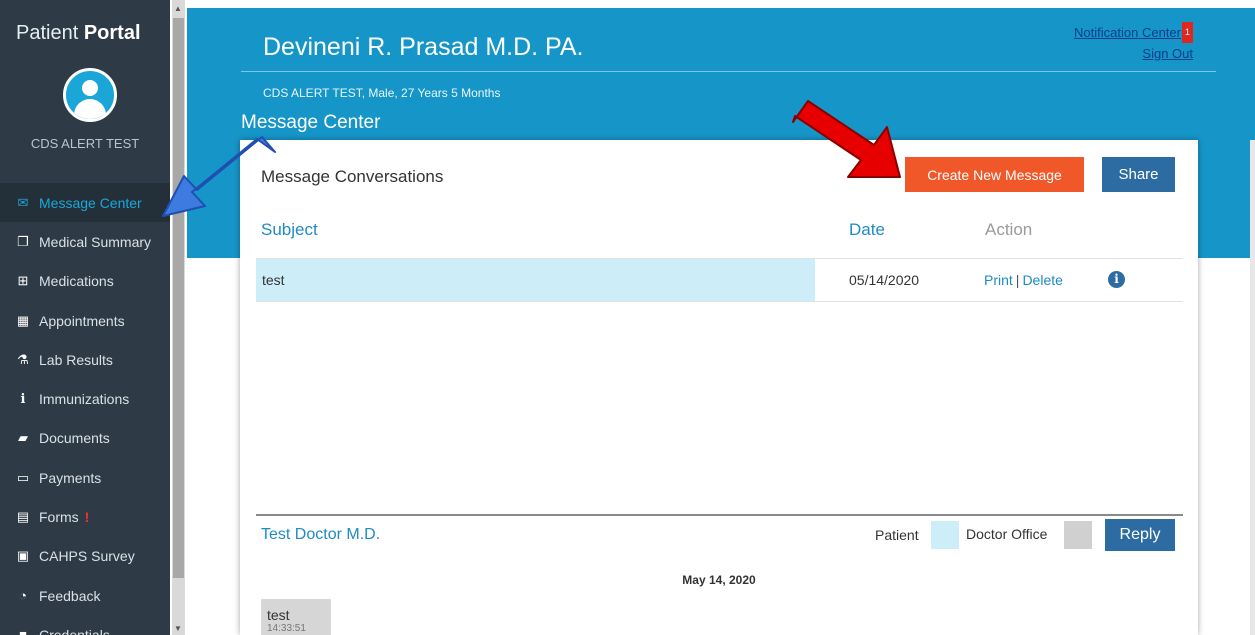  Describe the element at coordinates (85, 203) in the screenshot. I see `sidebar-item-message-center: ✉ Message Center` at that location.